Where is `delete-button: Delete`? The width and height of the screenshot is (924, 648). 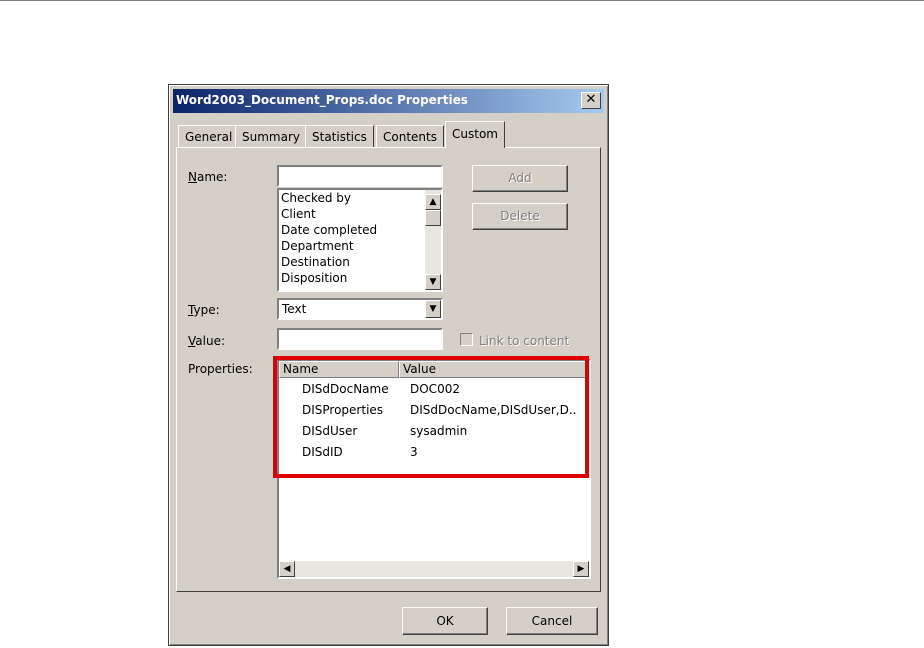 delete-button: Delete is located at coordinates (520, 216).